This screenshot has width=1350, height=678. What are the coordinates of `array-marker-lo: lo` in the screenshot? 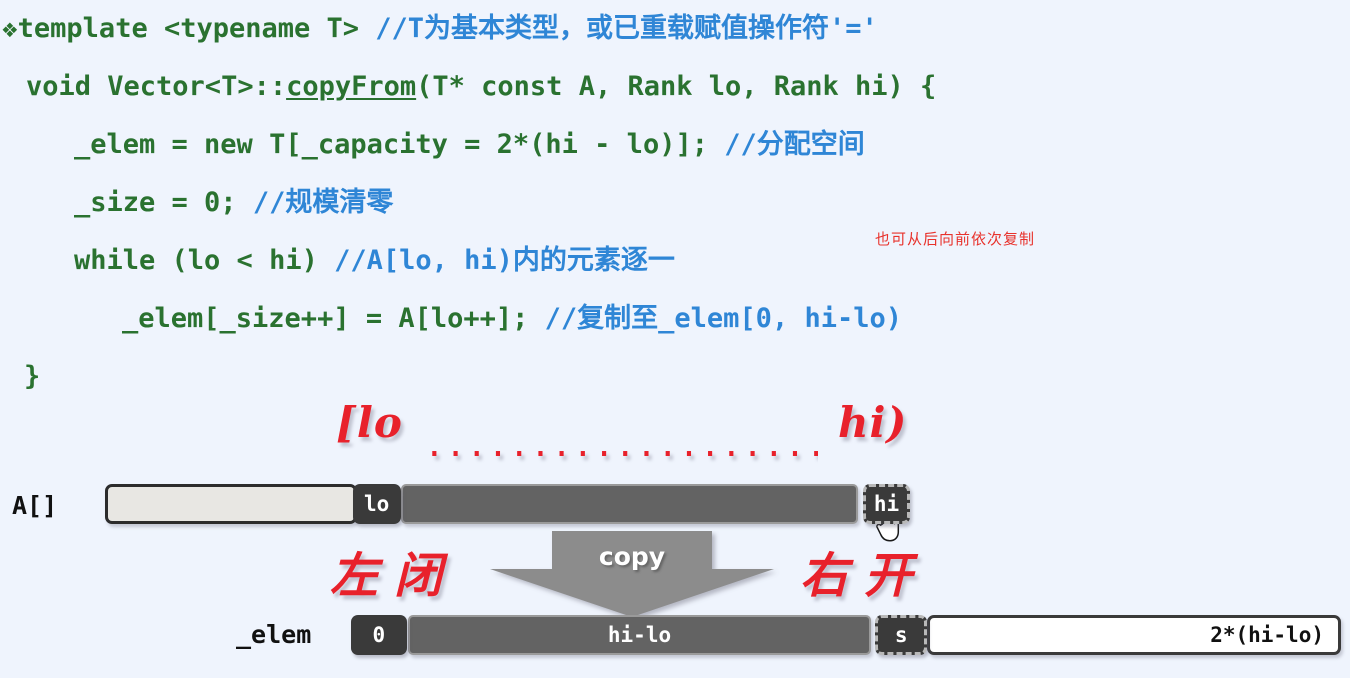 It's located at (376, 504).